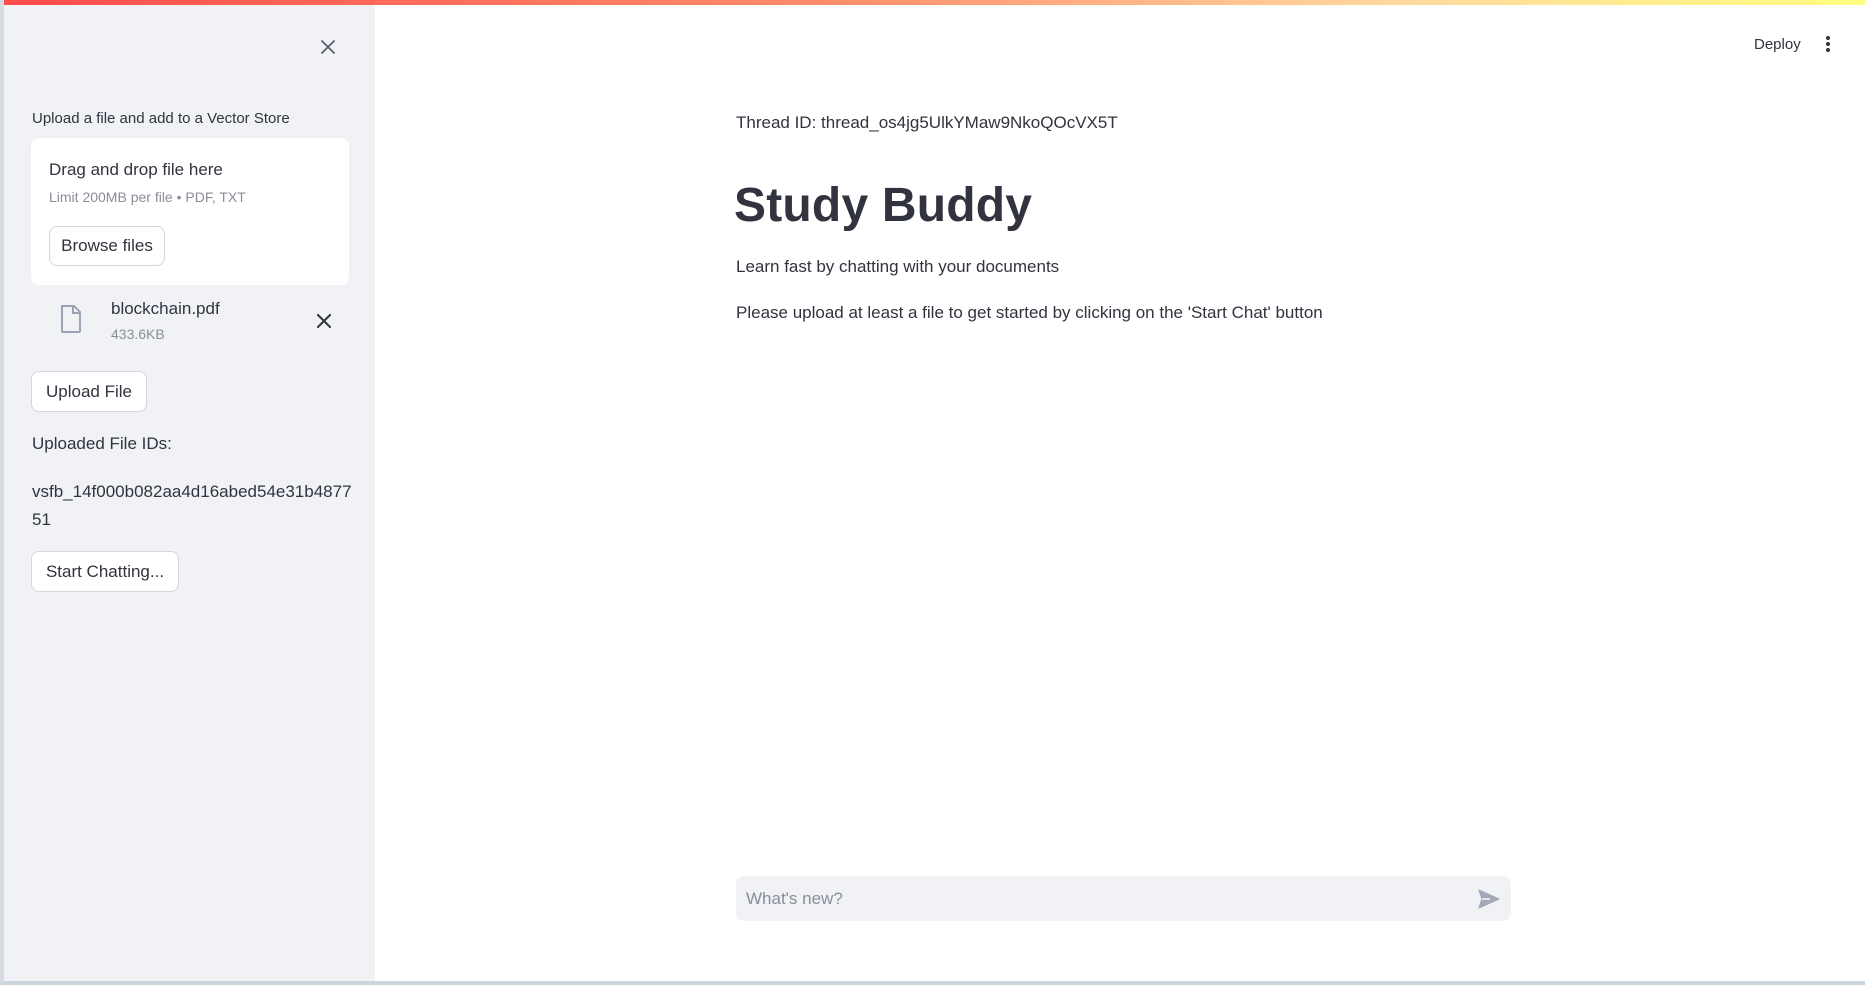  I want to click on send-button, so click(1489, 899).